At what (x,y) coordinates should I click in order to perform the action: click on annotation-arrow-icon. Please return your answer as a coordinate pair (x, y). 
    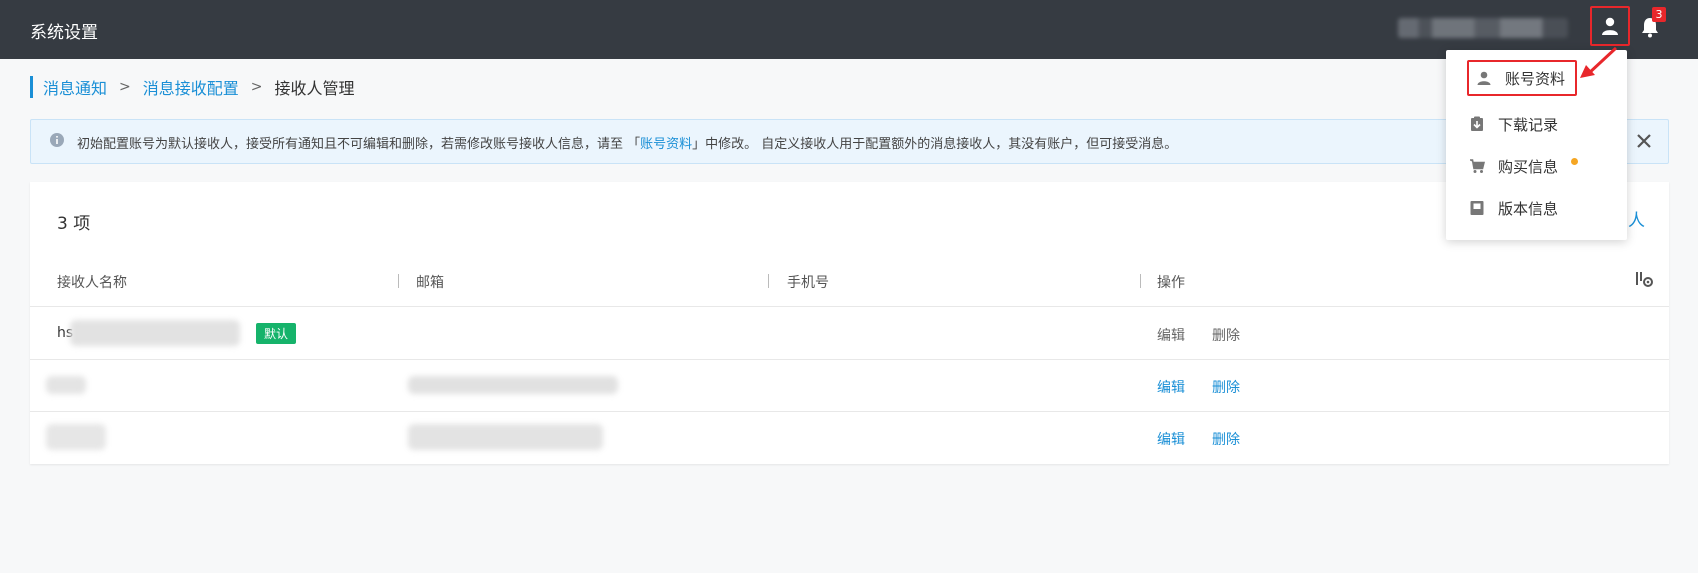
    Looking at the image, I should click on (1599, 62).